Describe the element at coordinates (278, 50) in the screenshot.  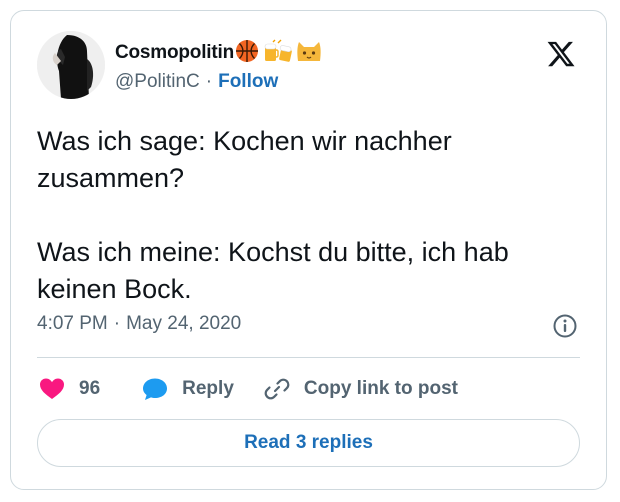
I see `basketball-beer-cat-emoji-icons` at that location.